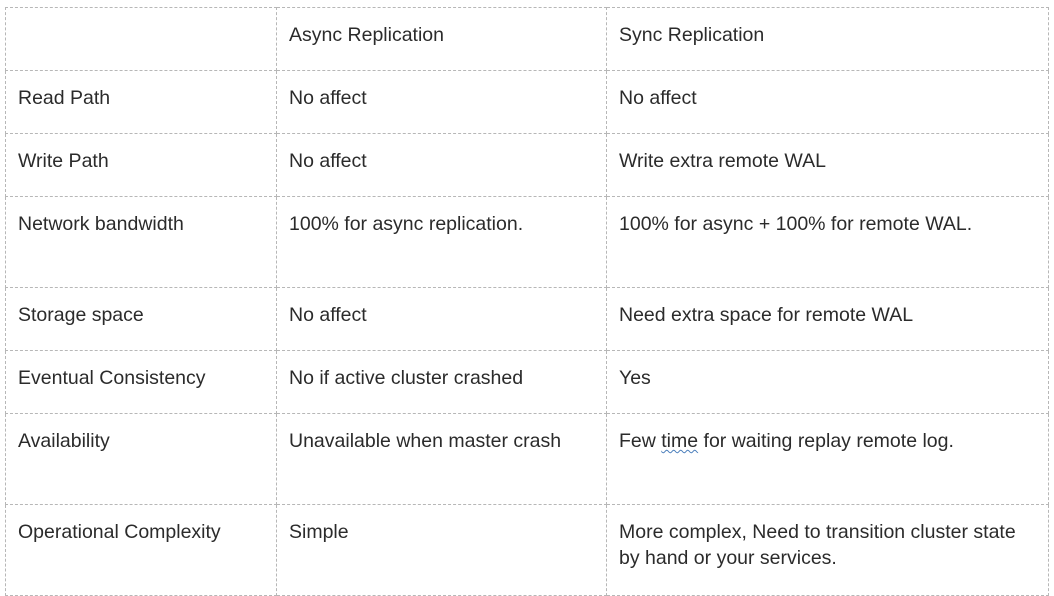 Image resolution: width=1054 pixels, height=596 pixels. I want to click on table-header-row: Async Replication Sync Replication, so click(527, 39).